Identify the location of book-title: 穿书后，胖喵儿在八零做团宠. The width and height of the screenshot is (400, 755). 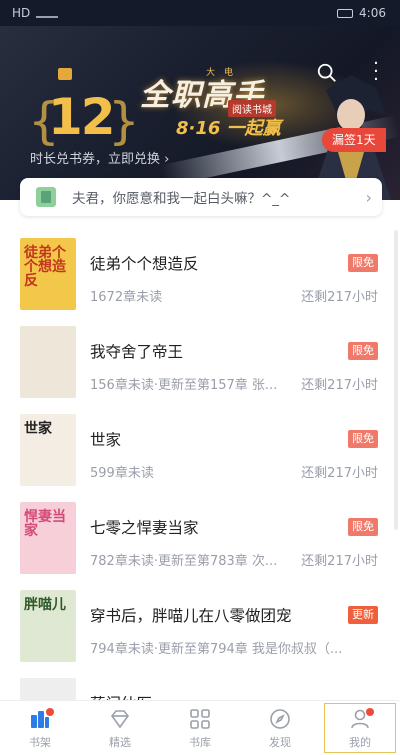
(191, 616).